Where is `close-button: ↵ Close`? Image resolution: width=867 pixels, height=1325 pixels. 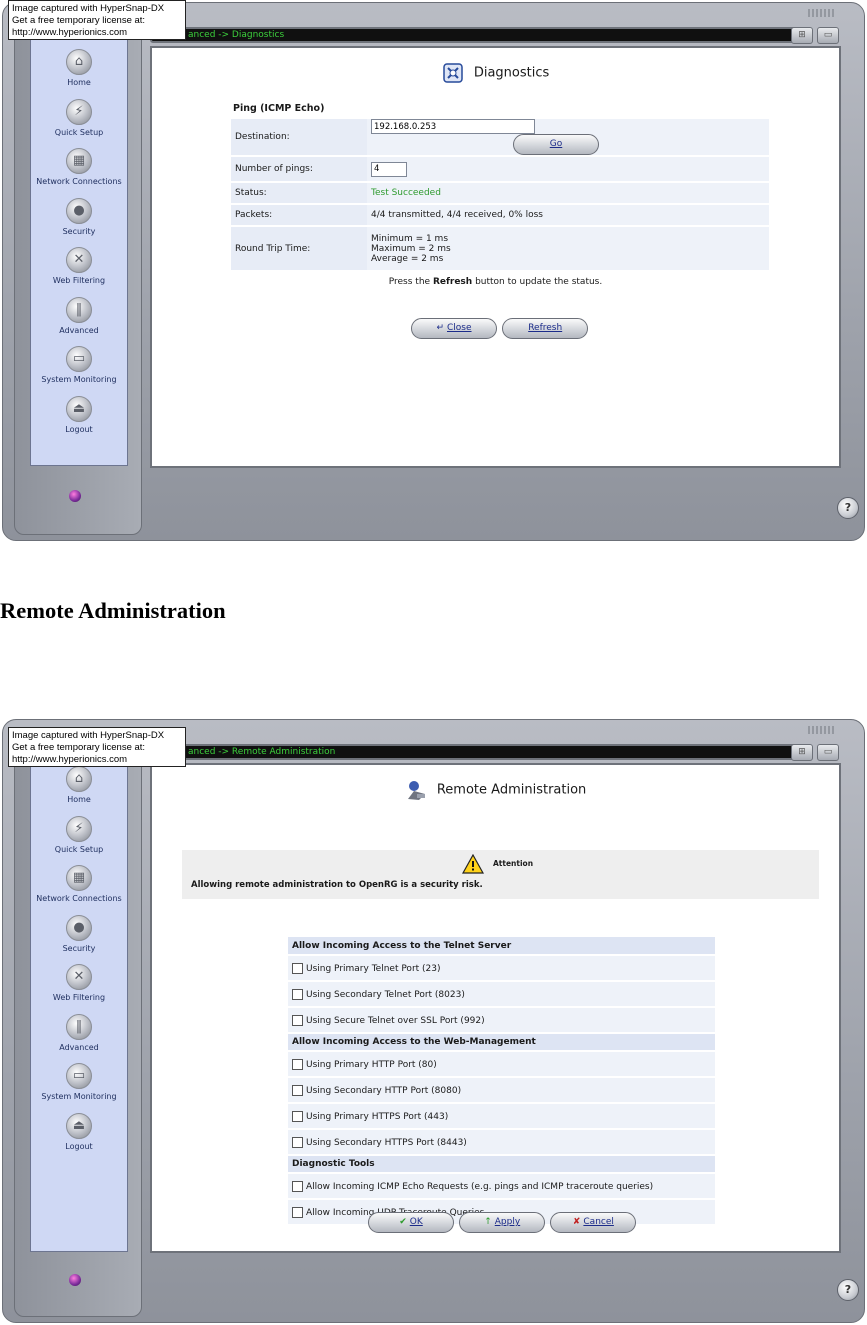
close-button: ↵ Close is located at coordinates (454, 328).